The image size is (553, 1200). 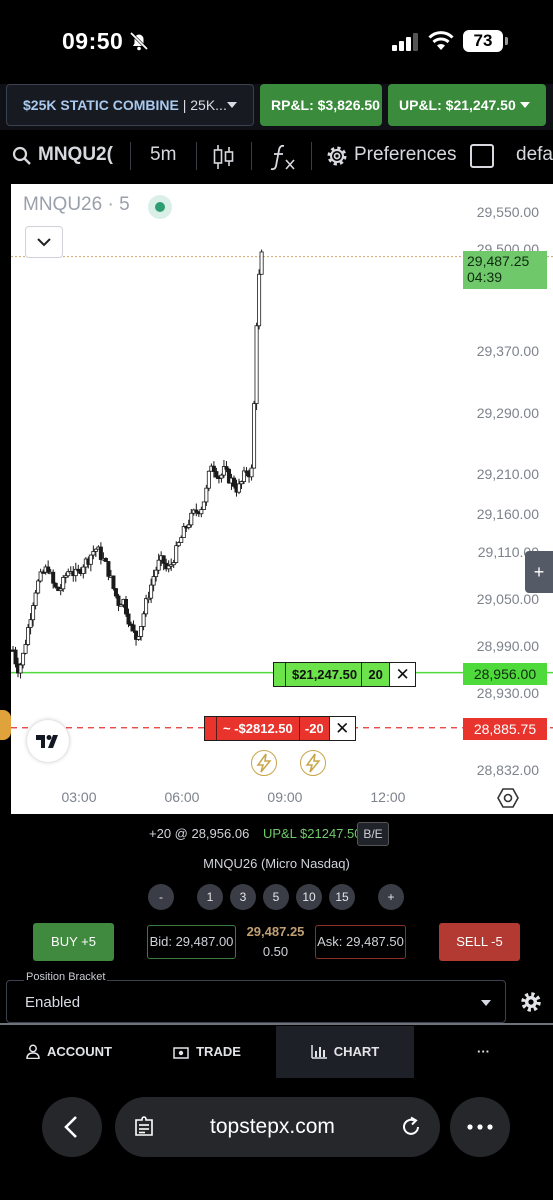 I want to click on tradingview-logo, so click(x=48, y=741).